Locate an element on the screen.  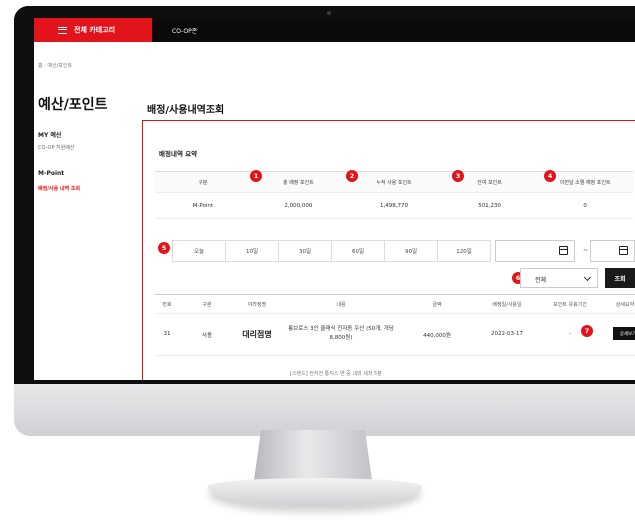
col-content: 내용 is located at coordinates (341, 305).